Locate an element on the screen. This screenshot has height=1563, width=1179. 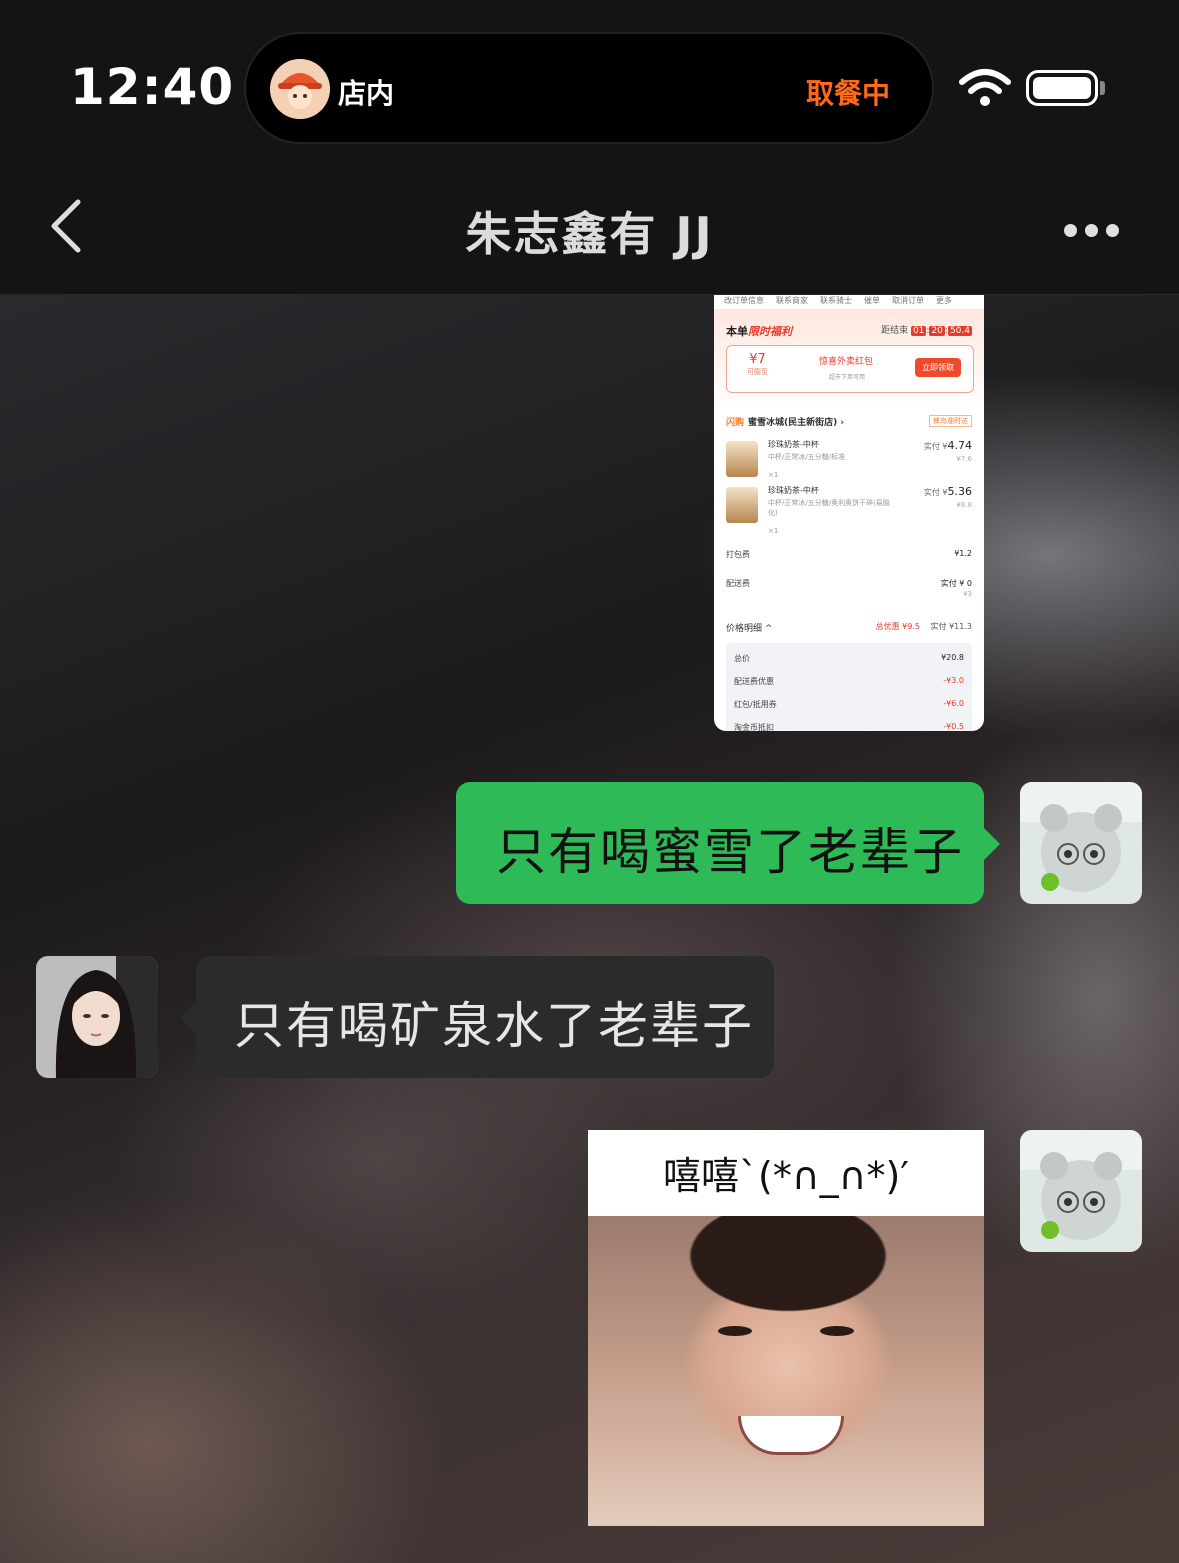
sticker-smile is located at coordinates (791, 1435).